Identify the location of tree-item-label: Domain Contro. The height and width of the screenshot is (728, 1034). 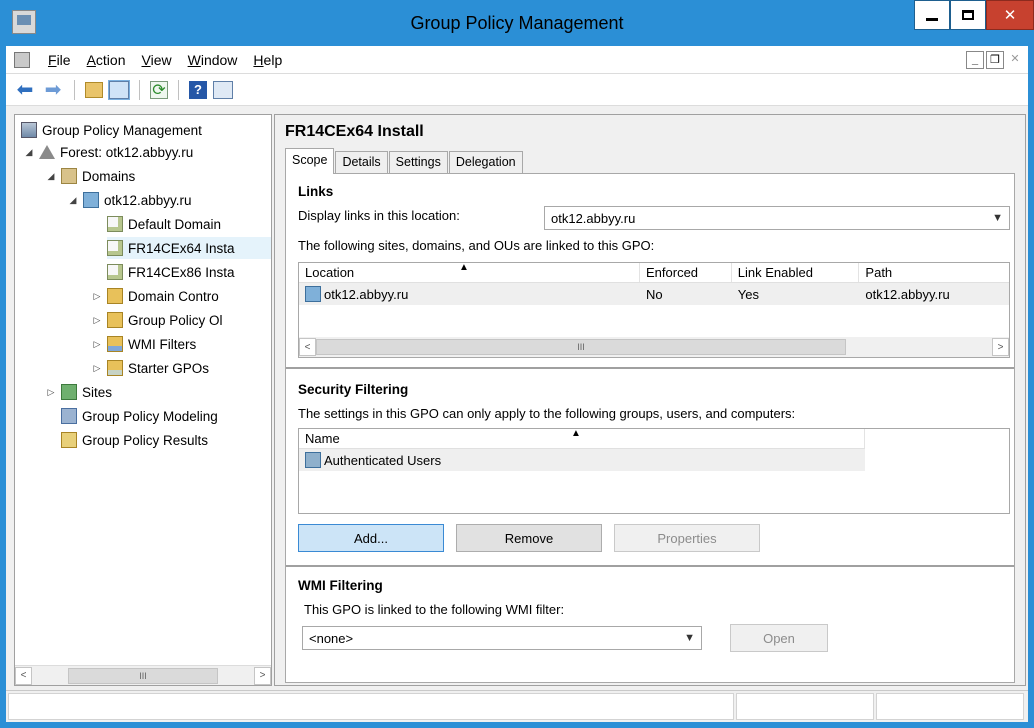
(173, 296).